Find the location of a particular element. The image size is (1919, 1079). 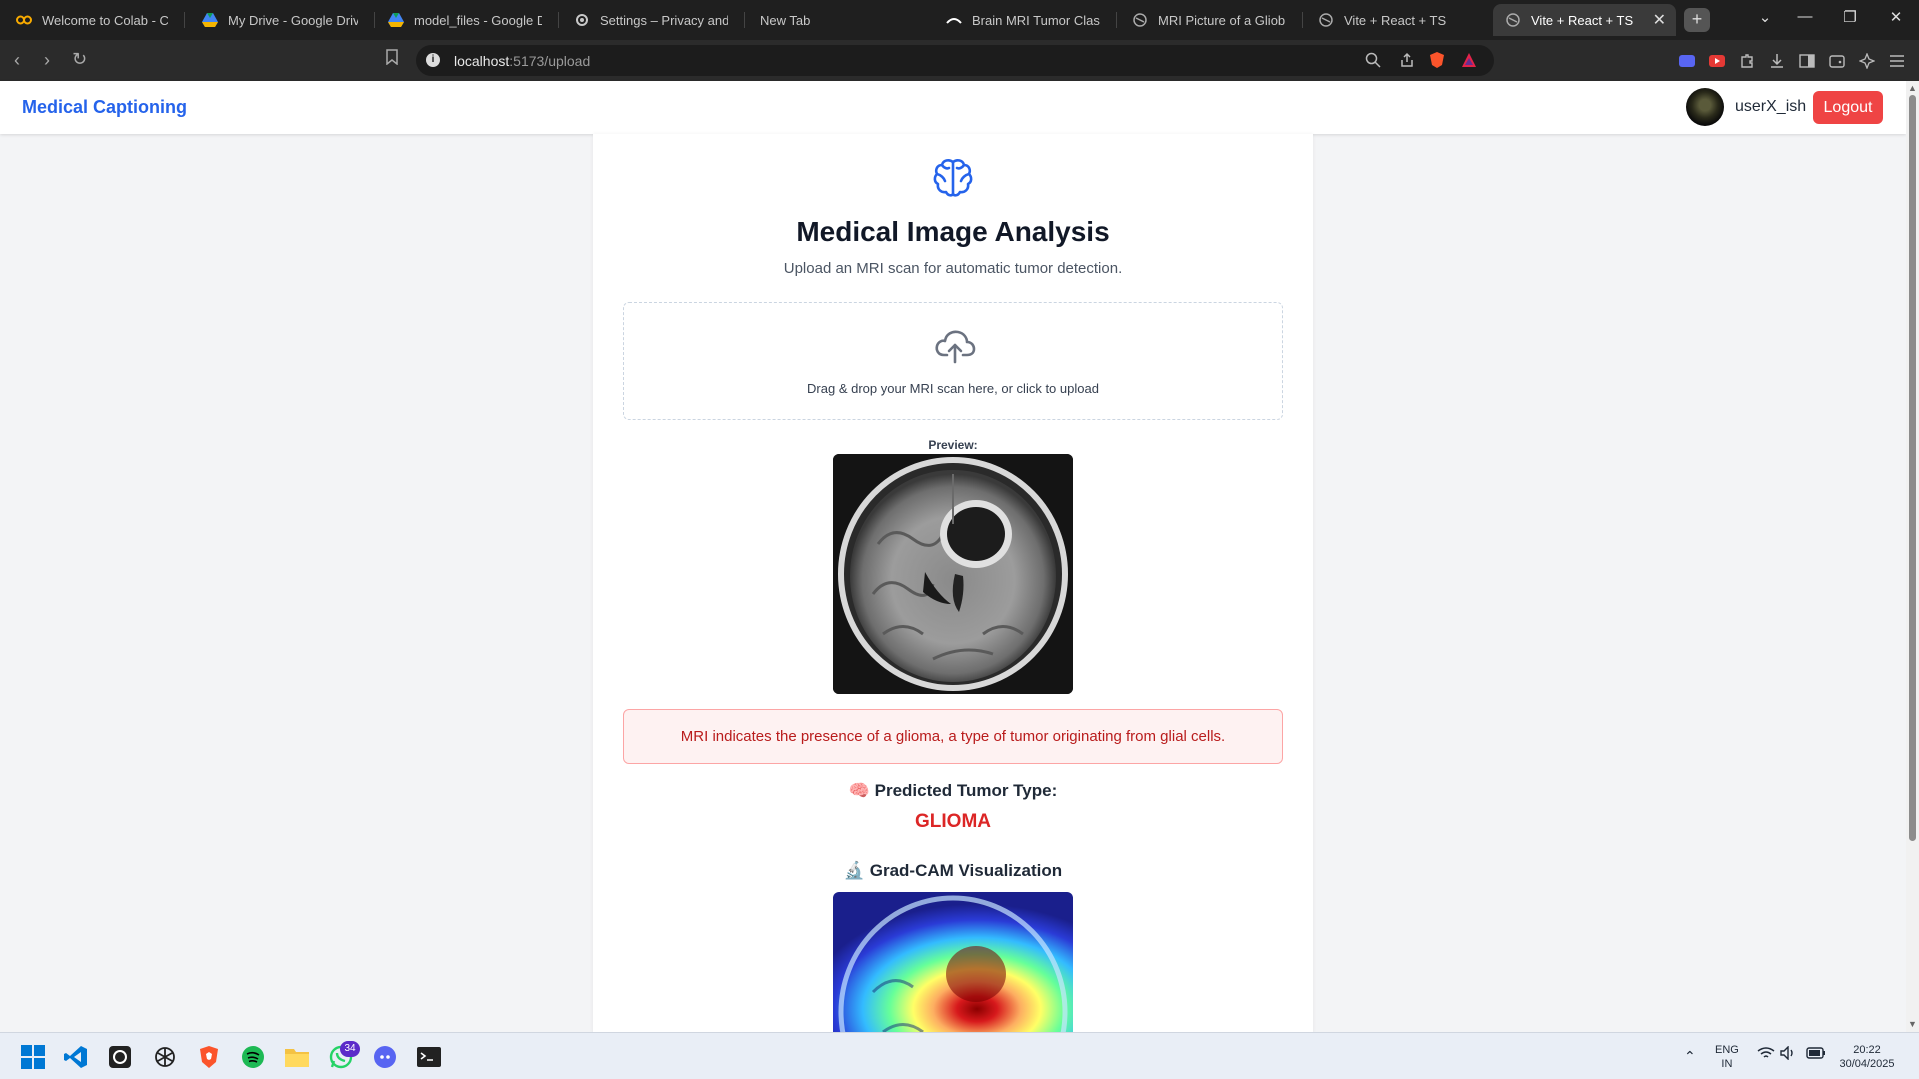

puzzle-icon is located at coordinates (1747, 61).